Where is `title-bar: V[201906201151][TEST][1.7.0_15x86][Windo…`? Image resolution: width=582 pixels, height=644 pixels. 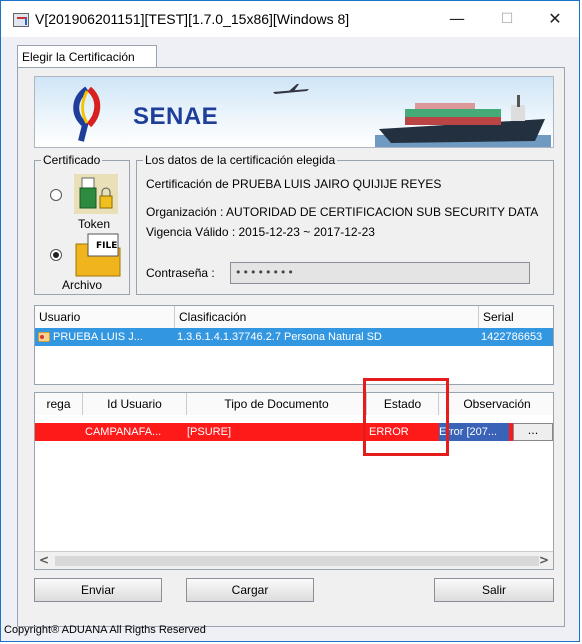
title-bar: V[201906201151][TEST][1.7.0_15x86][Windo… is located at coordinates (290, 19).